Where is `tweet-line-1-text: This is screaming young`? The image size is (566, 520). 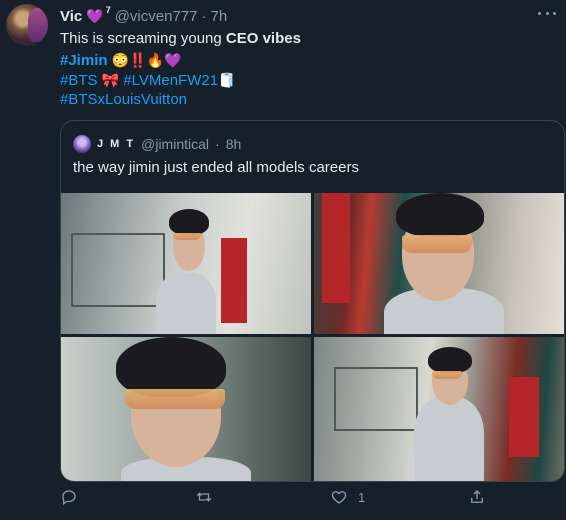 tweet-line-1-text: This is screaming young is located at coordinates (143, 38).